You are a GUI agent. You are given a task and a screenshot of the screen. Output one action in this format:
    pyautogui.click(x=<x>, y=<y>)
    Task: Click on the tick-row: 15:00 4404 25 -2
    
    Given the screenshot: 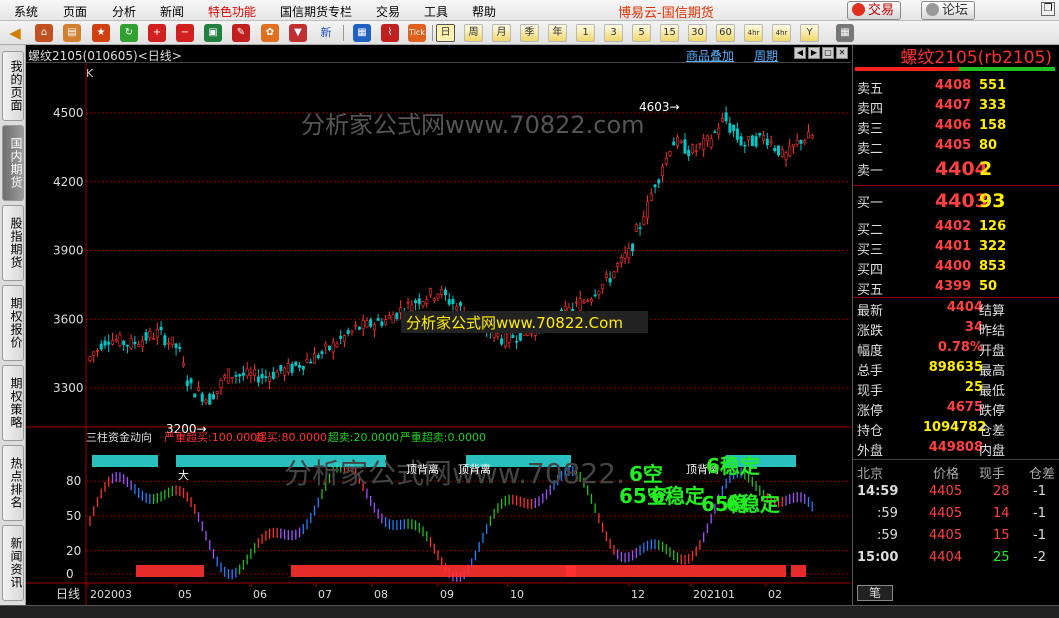 What is the action you would take?
    pyautogui.click(x=956, y=558)
    